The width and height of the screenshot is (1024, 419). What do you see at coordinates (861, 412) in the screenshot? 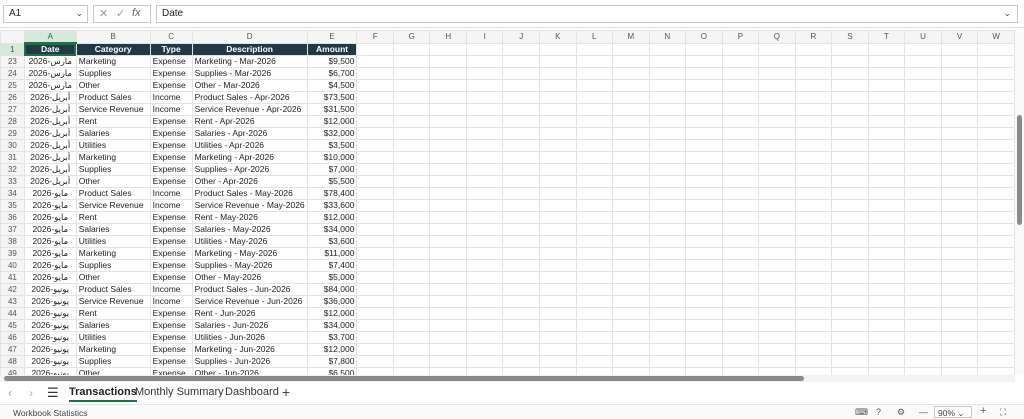
I see `keyboard-icon: ⌨` at bounding box center [861, 412].